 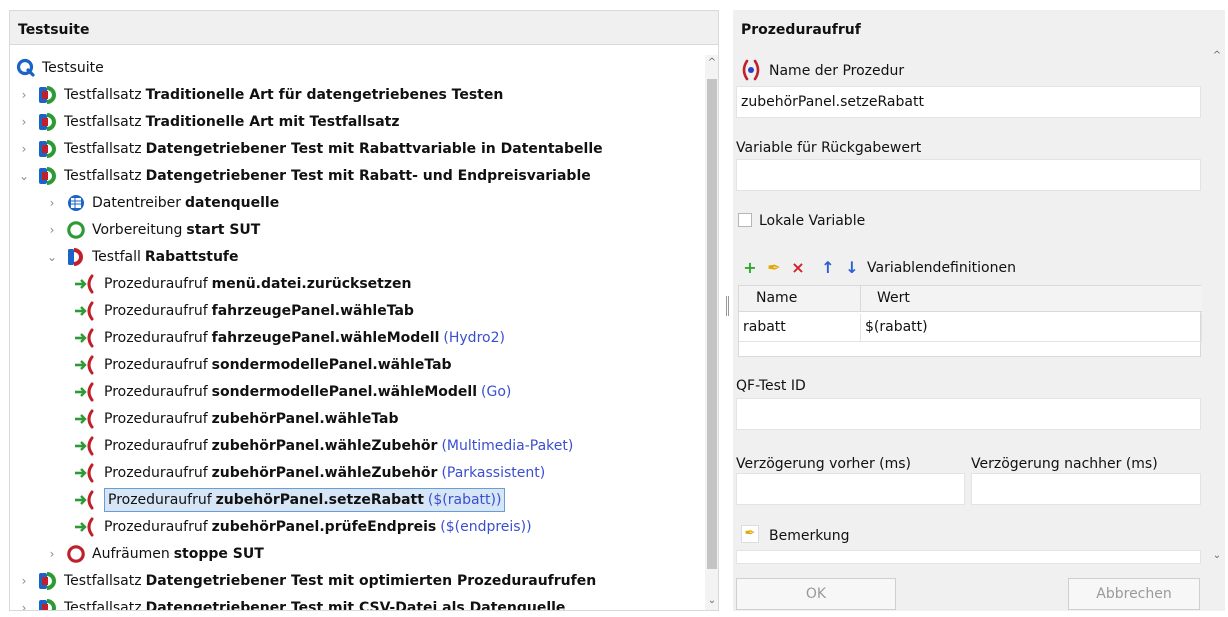 I want to click on tree-item: › Vorbereitung start SUT, so click(x=153, y=230).